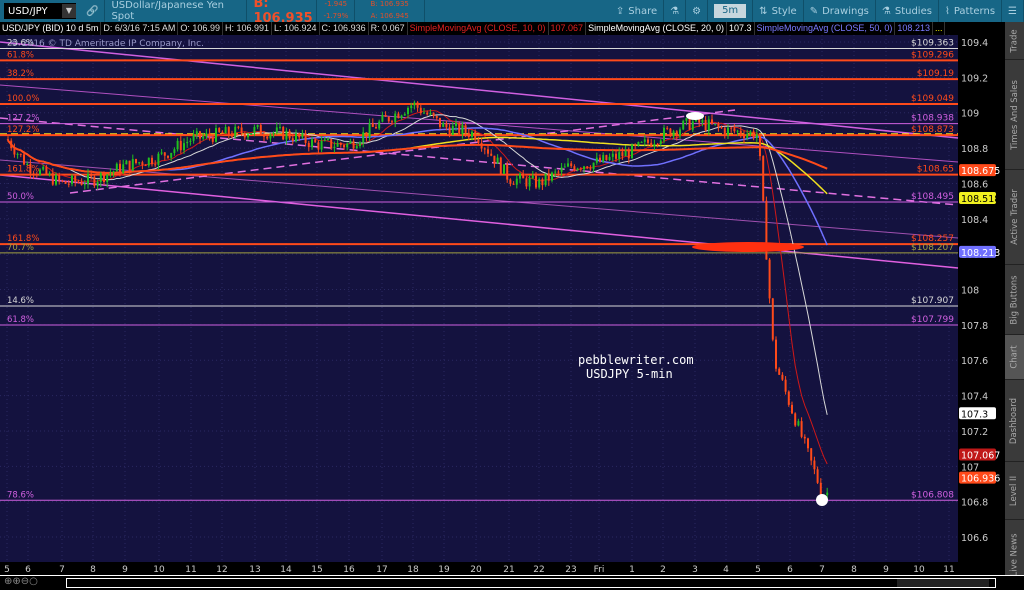 This screenshot has width=1024, height=590. What do you see at coordinates (20, 74) in the screenshot?
I see `fib-level-pct: 38.2%` at bounding box center [20, 74].